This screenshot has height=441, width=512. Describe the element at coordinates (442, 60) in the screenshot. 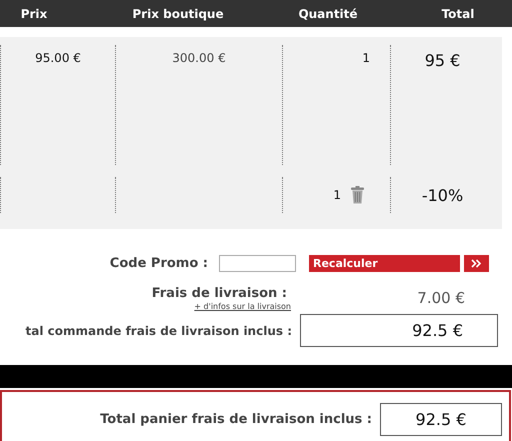

I see `total-cell-text: 95 €` at that location.